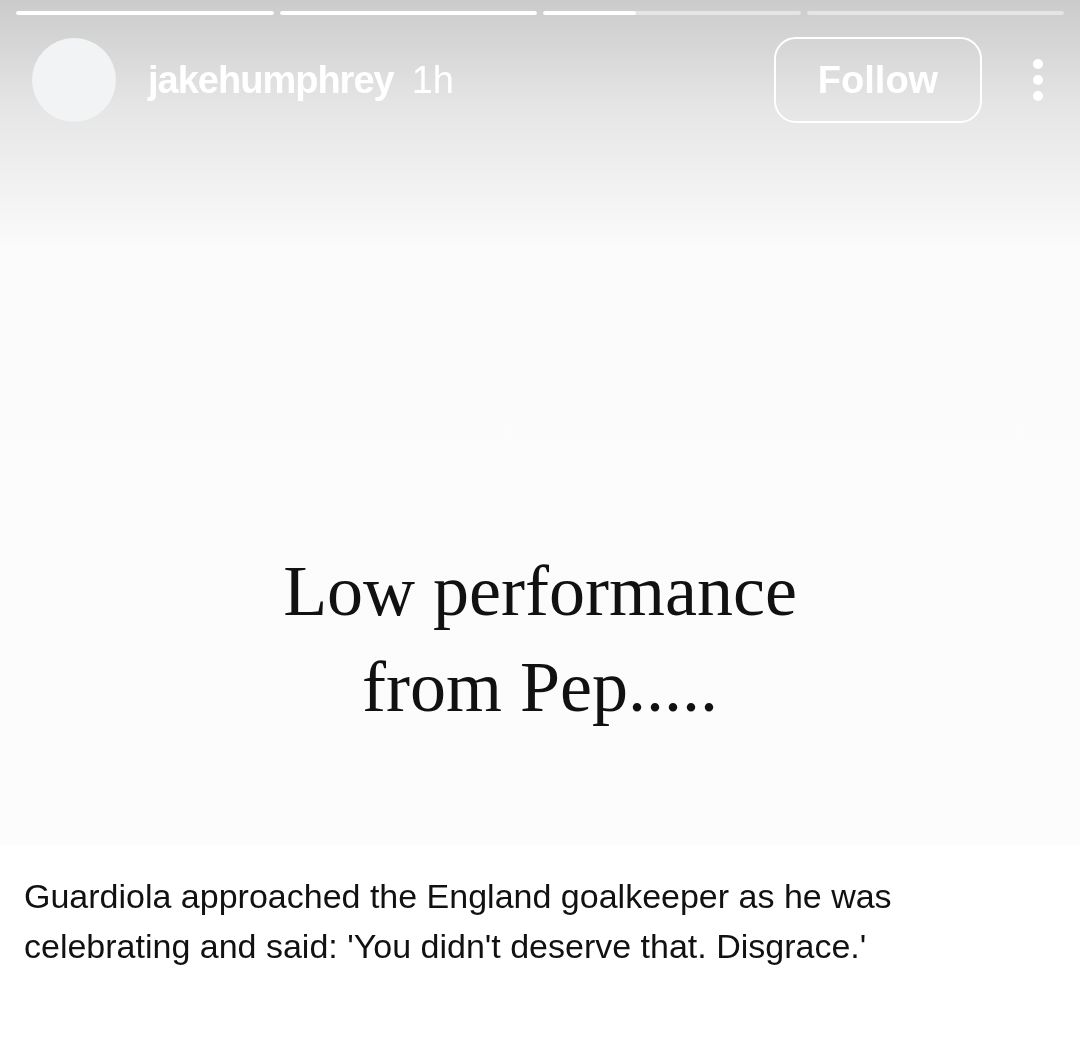 This screenshot has height=1052, width=1080. I want to click on caption-text: Guardiola approached the England goalkeeper as he was celebrating and said: 'You didn't deserve that. Disgrace.', so click(458, 921).